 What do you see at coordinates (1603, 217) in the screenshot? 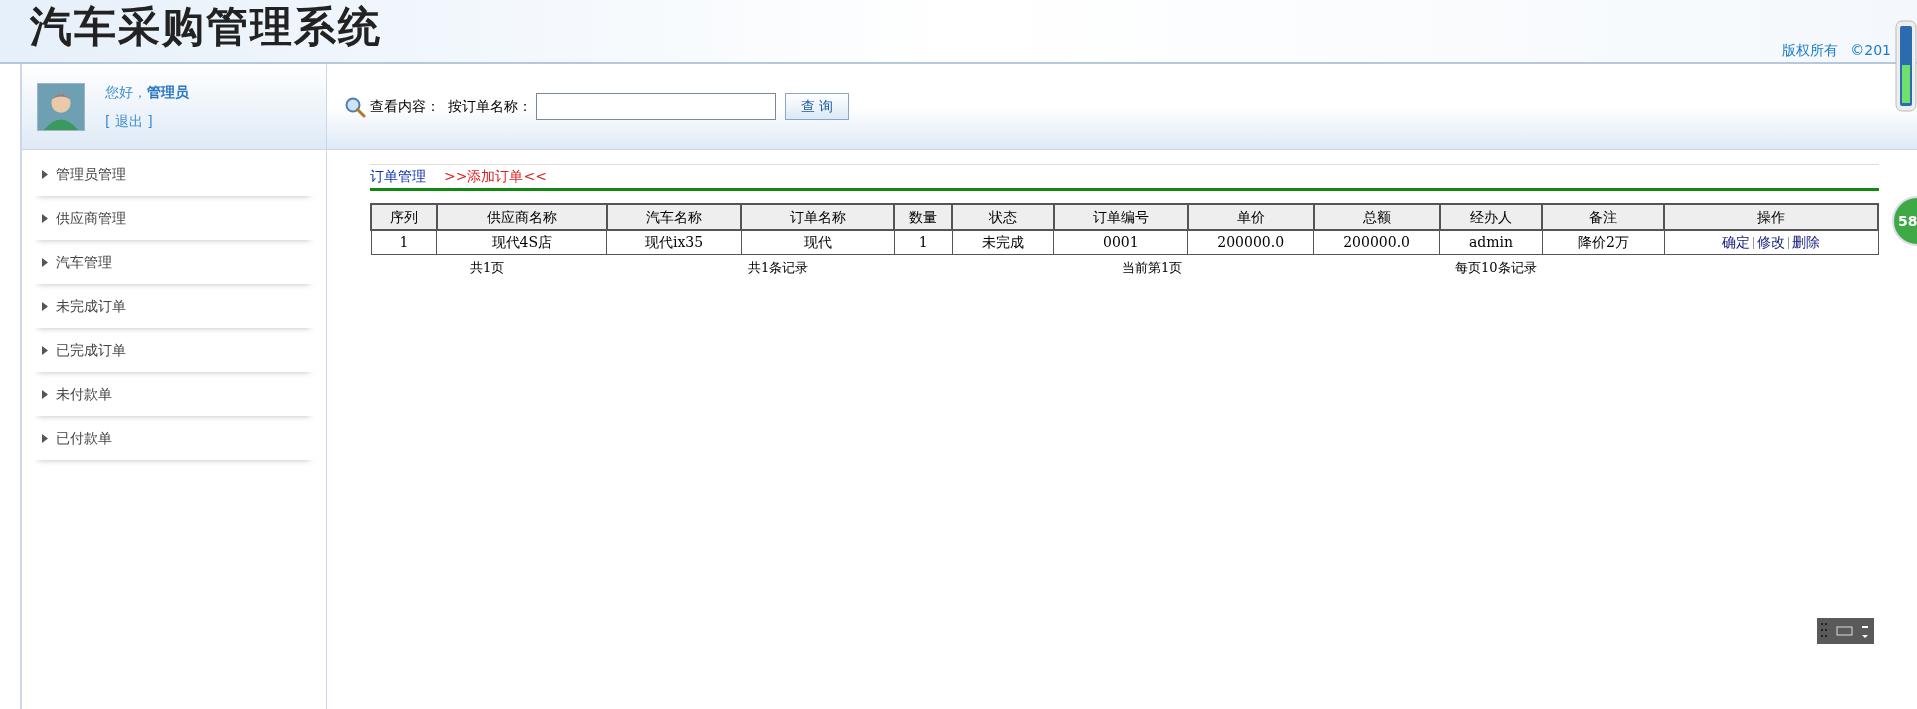
I see `column-header: 备注` at bounding box center [1603, 217].